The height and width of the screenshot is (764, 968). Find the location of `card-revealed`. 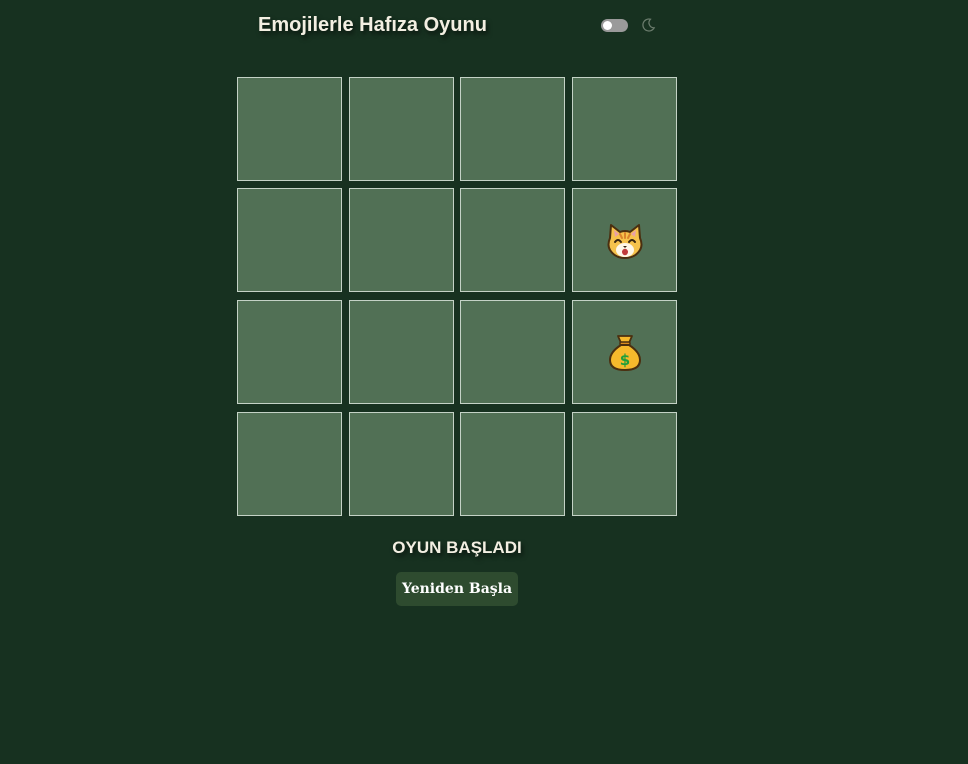

card-revealed is located at coordinates (624, 240).